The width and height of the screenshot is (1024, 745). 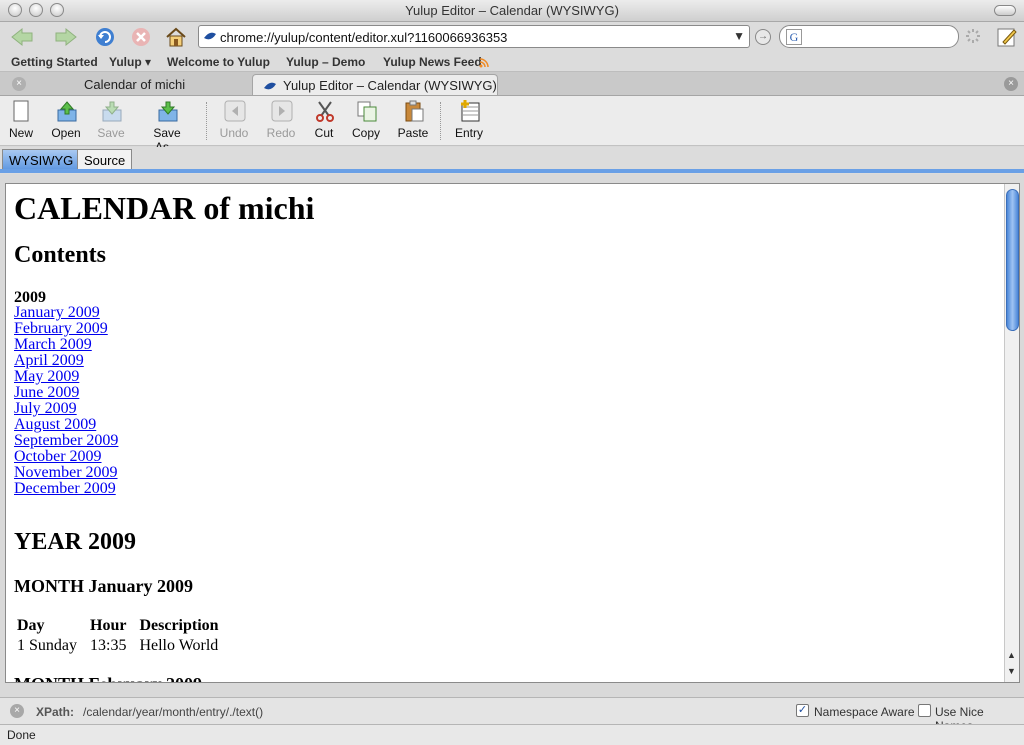 I want to click on scroll-up-arrow-icon: ▲, so click(x=1011, y=655).